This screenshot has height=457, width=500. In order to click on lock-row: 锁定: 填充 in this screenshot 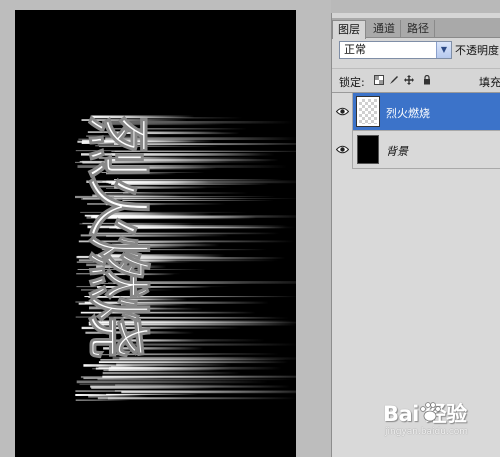, I will do `click(416, 79)`.